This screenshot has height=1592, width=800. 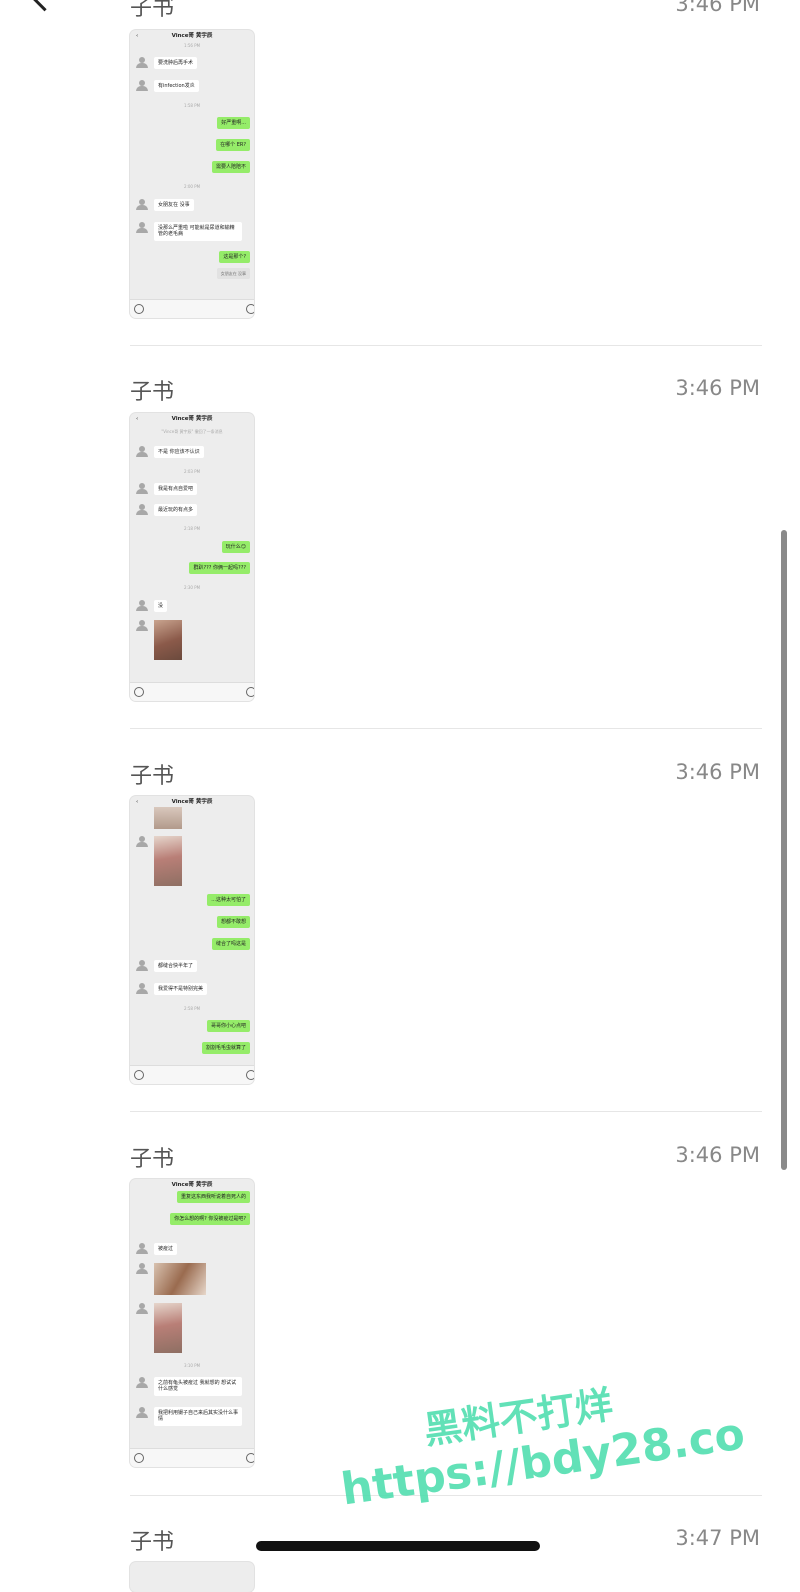 What do you see at coordinates (179, 452) in the screenshot?
I see `bubble-in: 不是 你应该不认识` at bounding box center [179, 452].